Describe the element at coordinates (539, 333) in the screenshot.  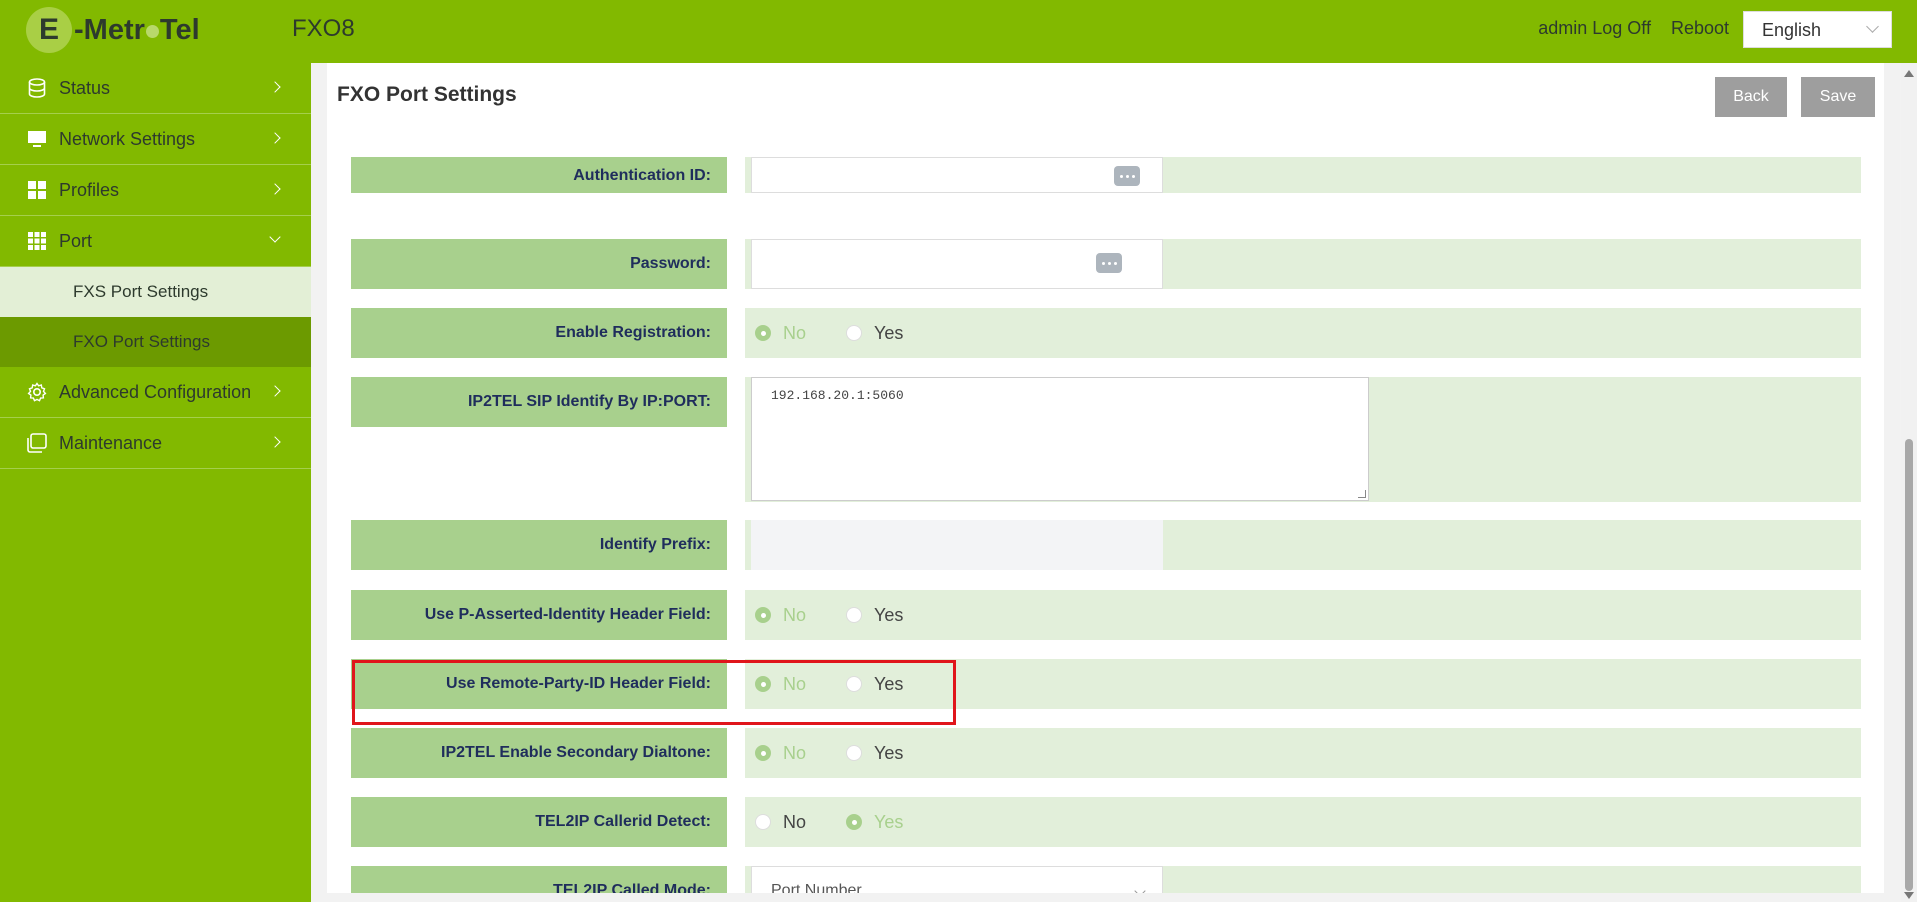
I see `field-label: Enable Registration:` at that location.